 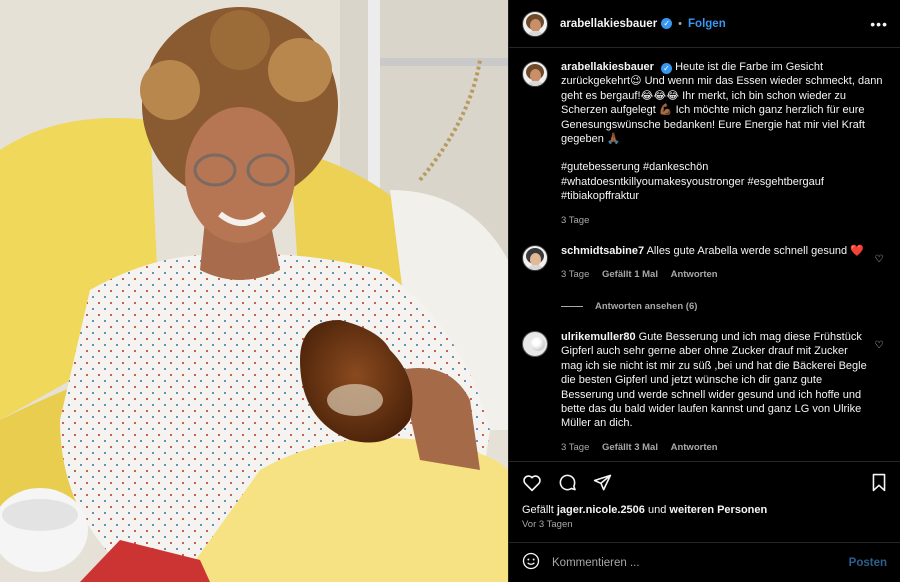 I want to click on comment-likes: Gefällt 1 Mal, so click(x=630, y=274).